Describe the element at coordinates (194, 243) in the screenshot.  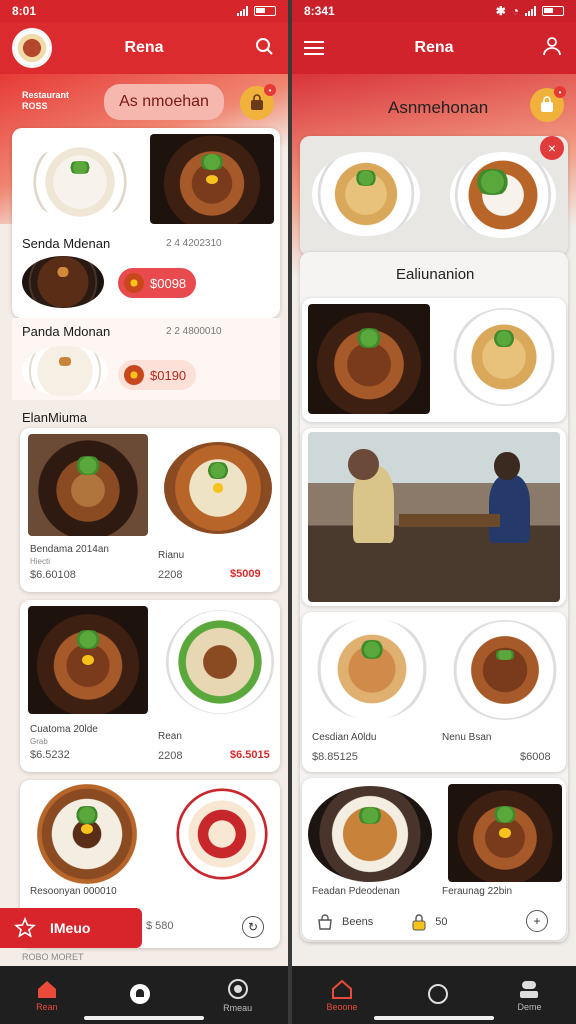
I see `featured-item1-code: 2 4 4202310` at that location.